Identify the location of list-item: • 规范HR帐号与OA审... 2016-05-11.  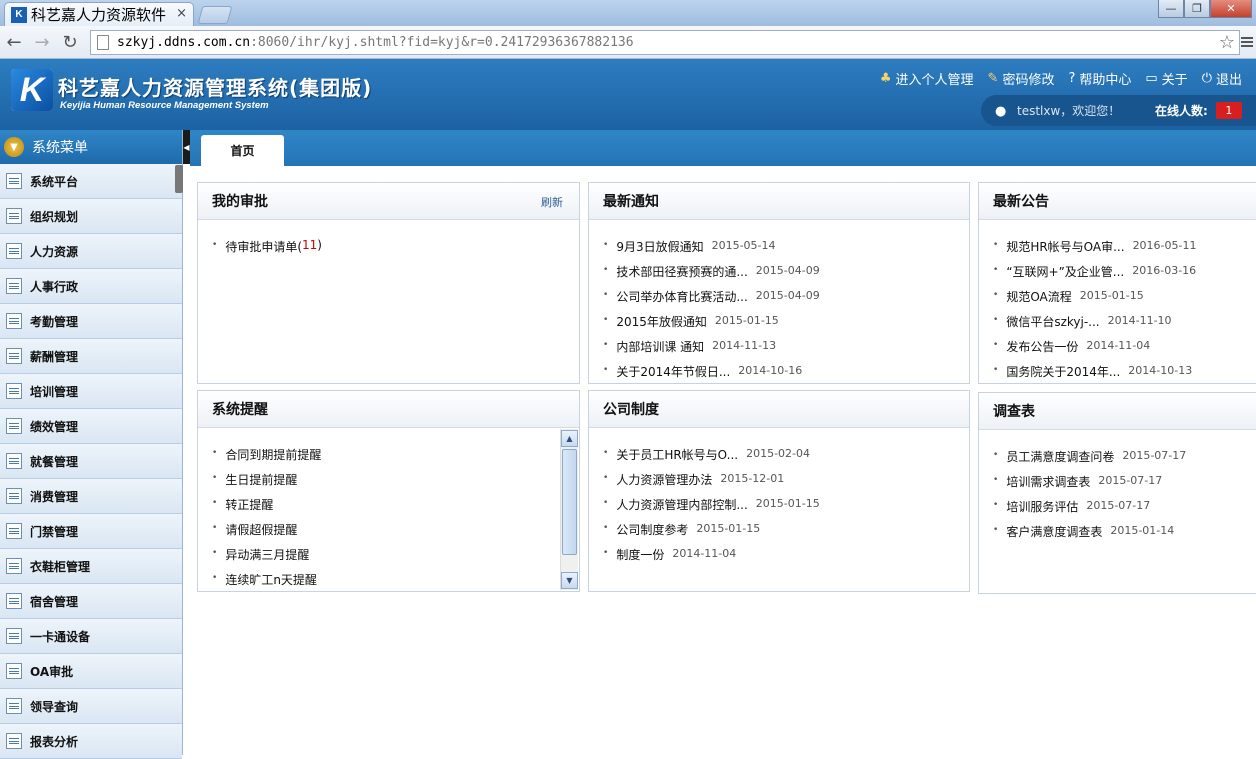
(1124, 250).